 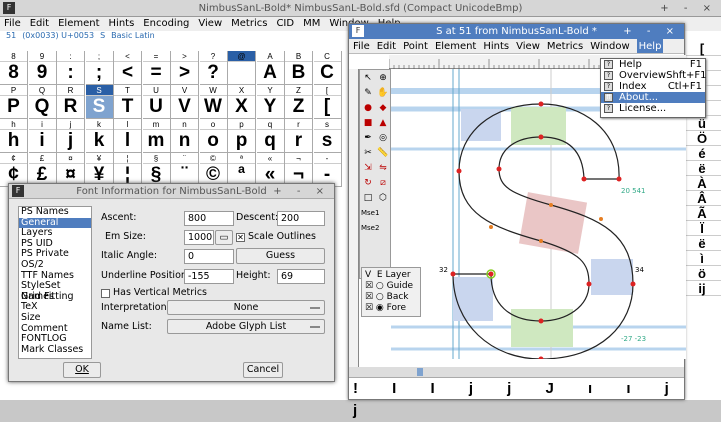 I want to click on ascent-field: 800, so click(x=209, y=218).